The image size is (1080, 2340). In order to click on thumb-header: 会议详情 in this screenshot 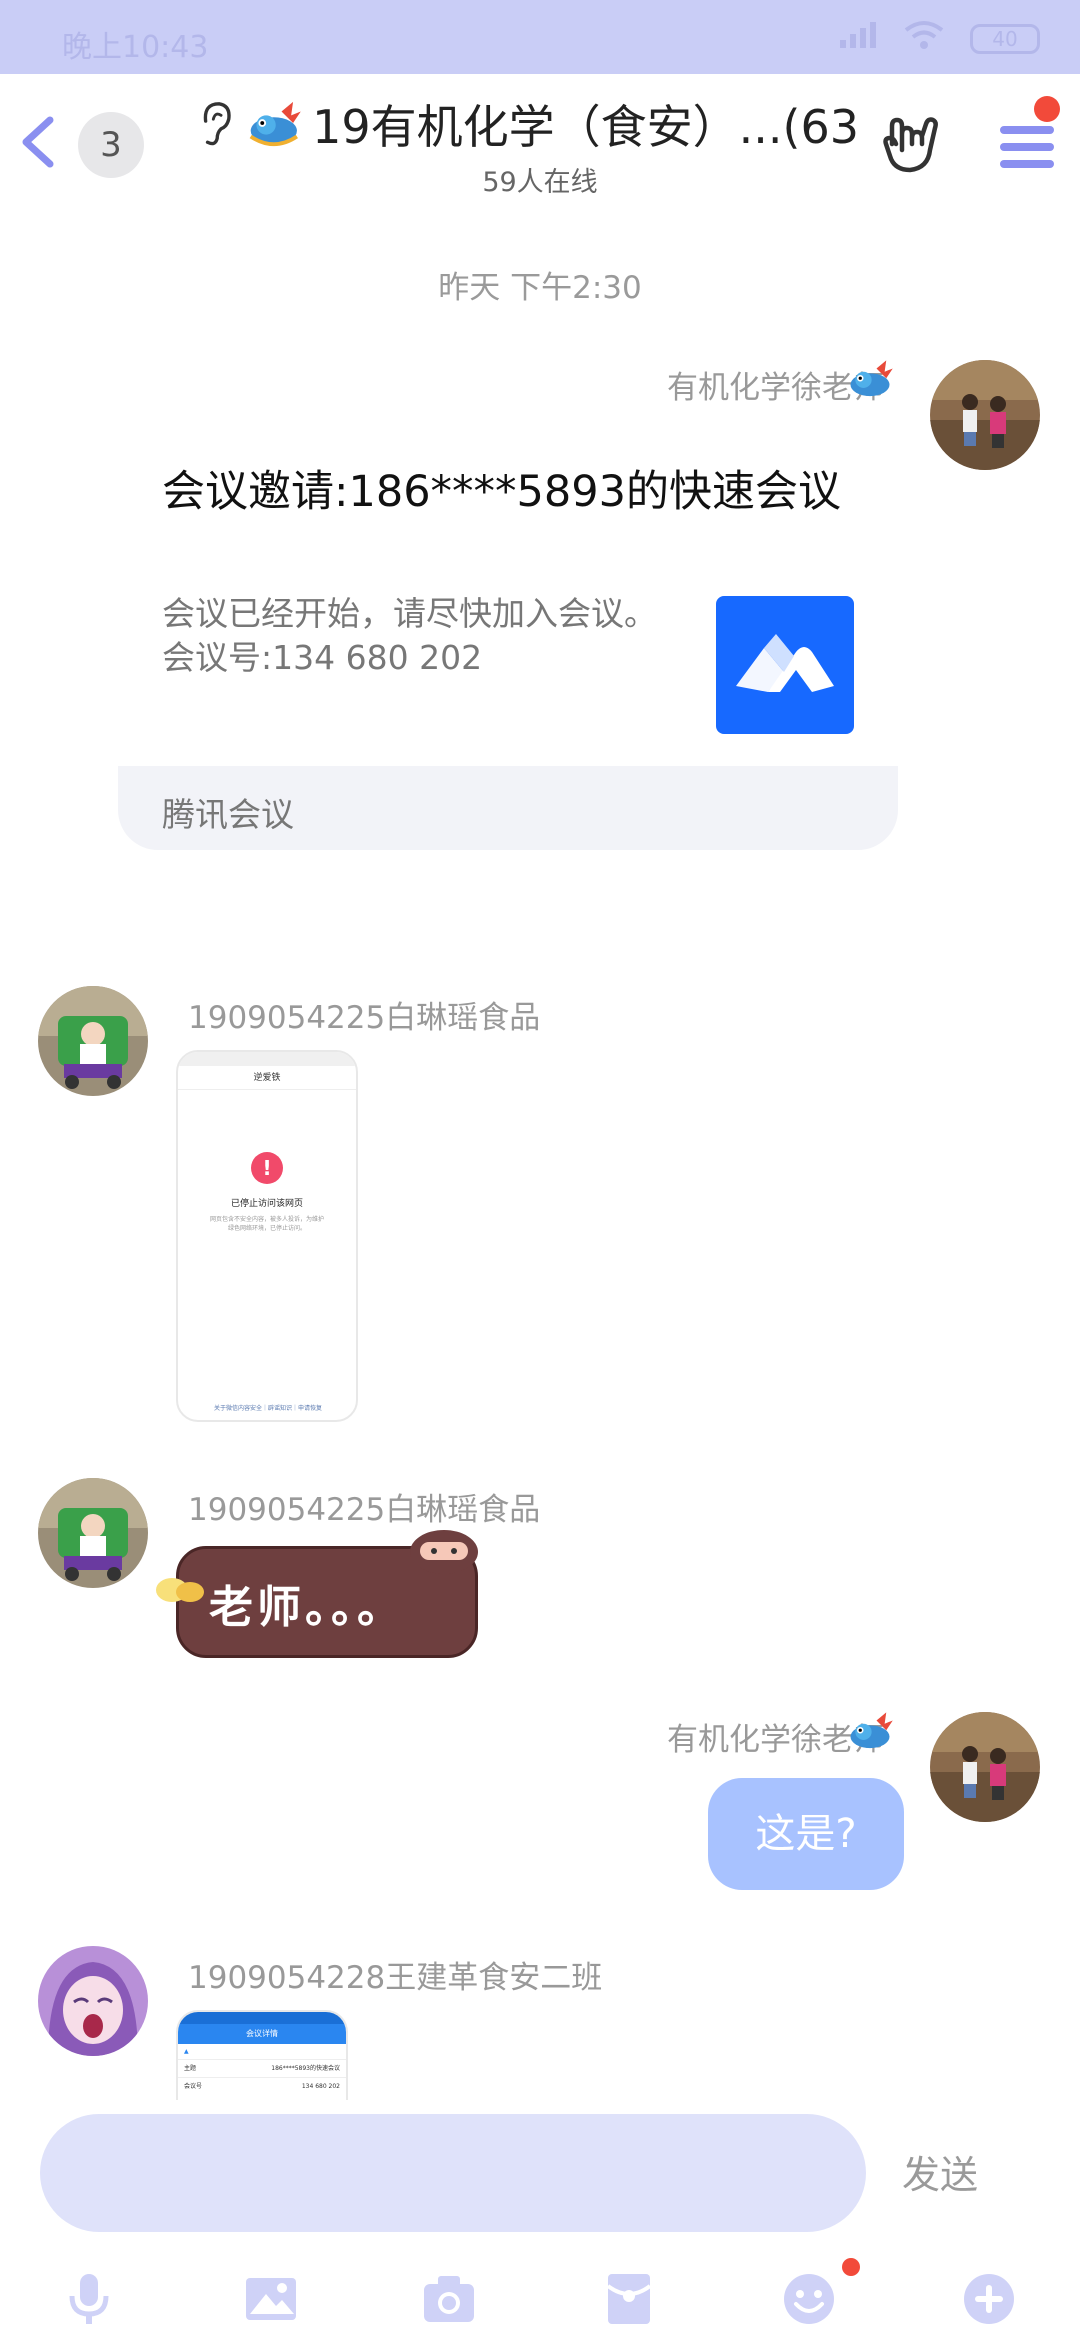, I will do `click(262, 2034)`.